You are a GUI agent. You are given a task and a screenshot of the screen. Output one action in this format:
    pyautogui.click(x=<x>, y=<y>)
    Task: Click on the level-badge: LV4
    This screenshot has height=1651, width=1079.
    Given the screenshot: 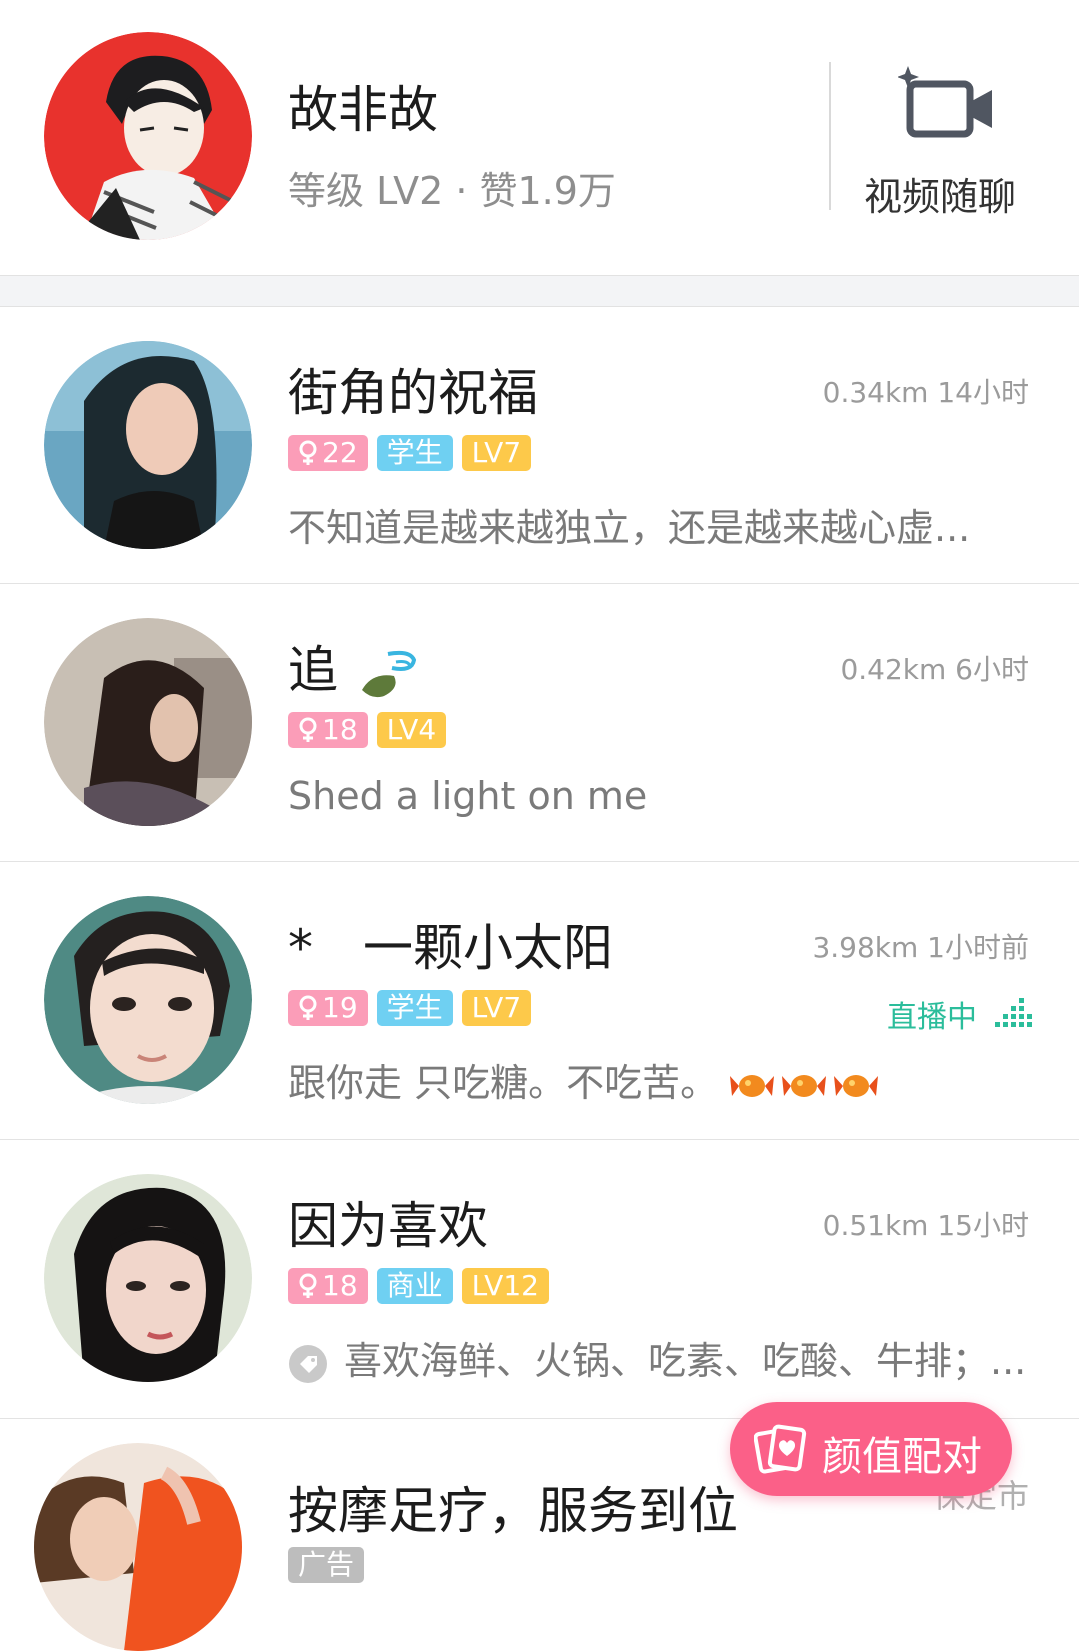 What is the action you would take?
    pyautogui.click(x=411, y=730)
    